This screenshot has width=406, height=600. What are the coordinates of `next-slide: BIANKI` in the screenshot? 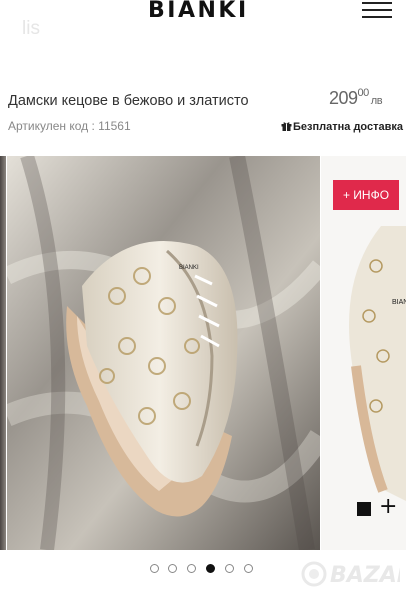 It's located at (363, 353).